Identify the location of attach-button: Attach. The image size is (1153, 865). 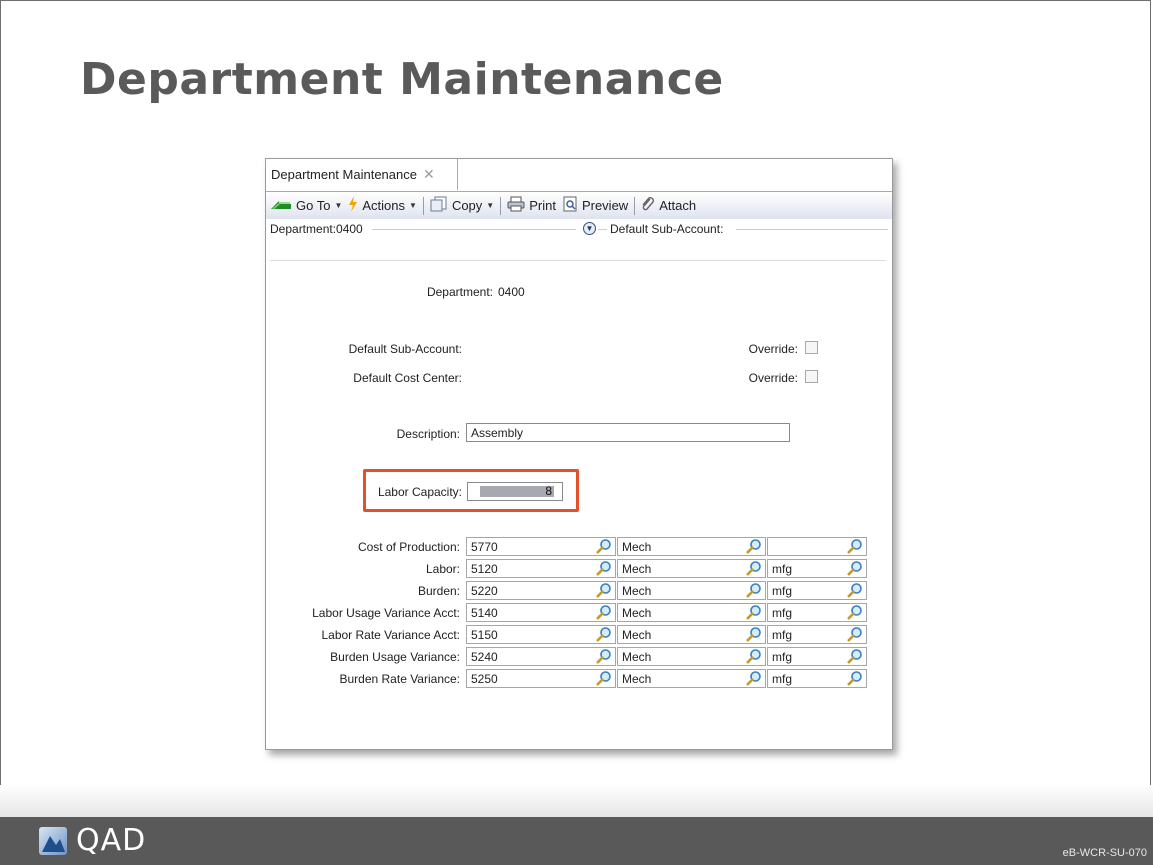
(668, 205).